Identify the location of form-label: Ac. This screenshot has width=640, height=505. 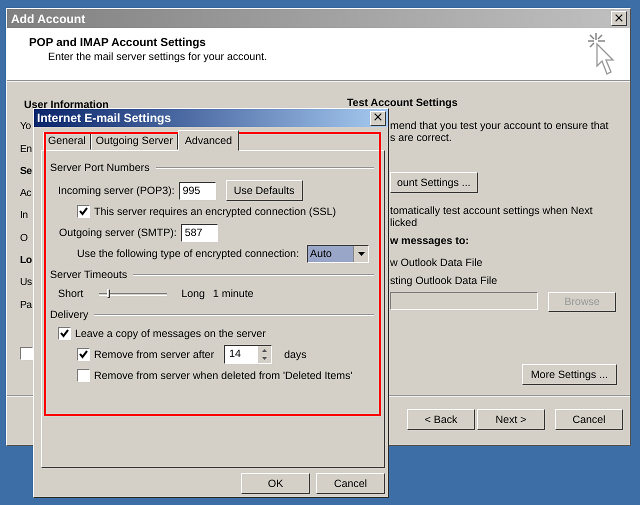
(26, 194).